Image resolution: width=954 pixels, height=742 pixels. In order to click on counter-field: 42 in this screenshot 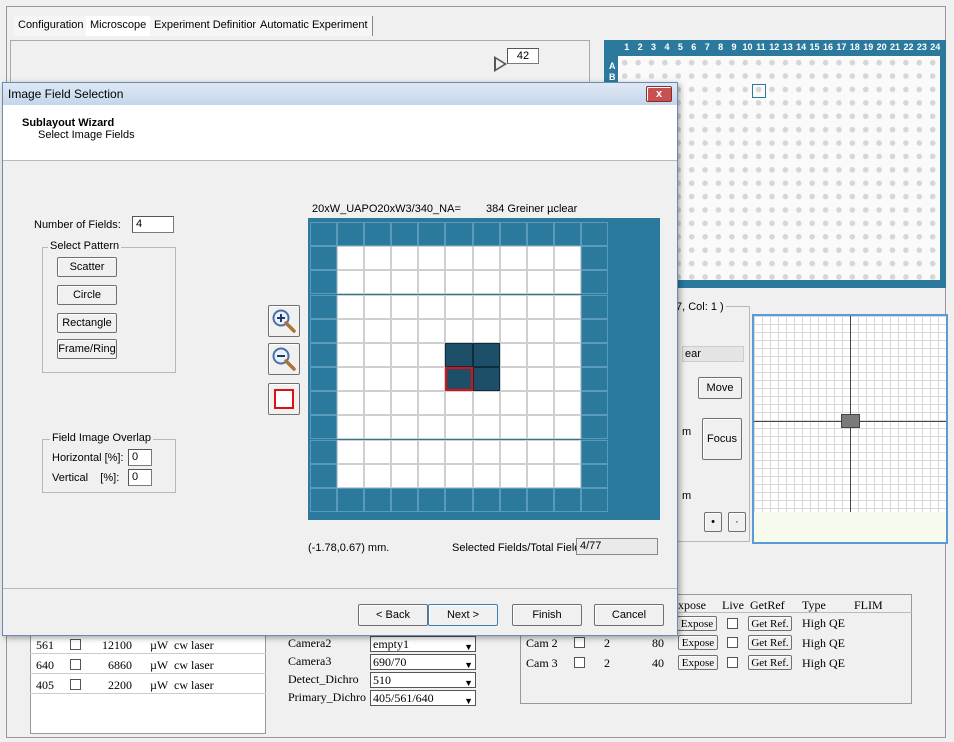, I will do `click(523, 56)`.